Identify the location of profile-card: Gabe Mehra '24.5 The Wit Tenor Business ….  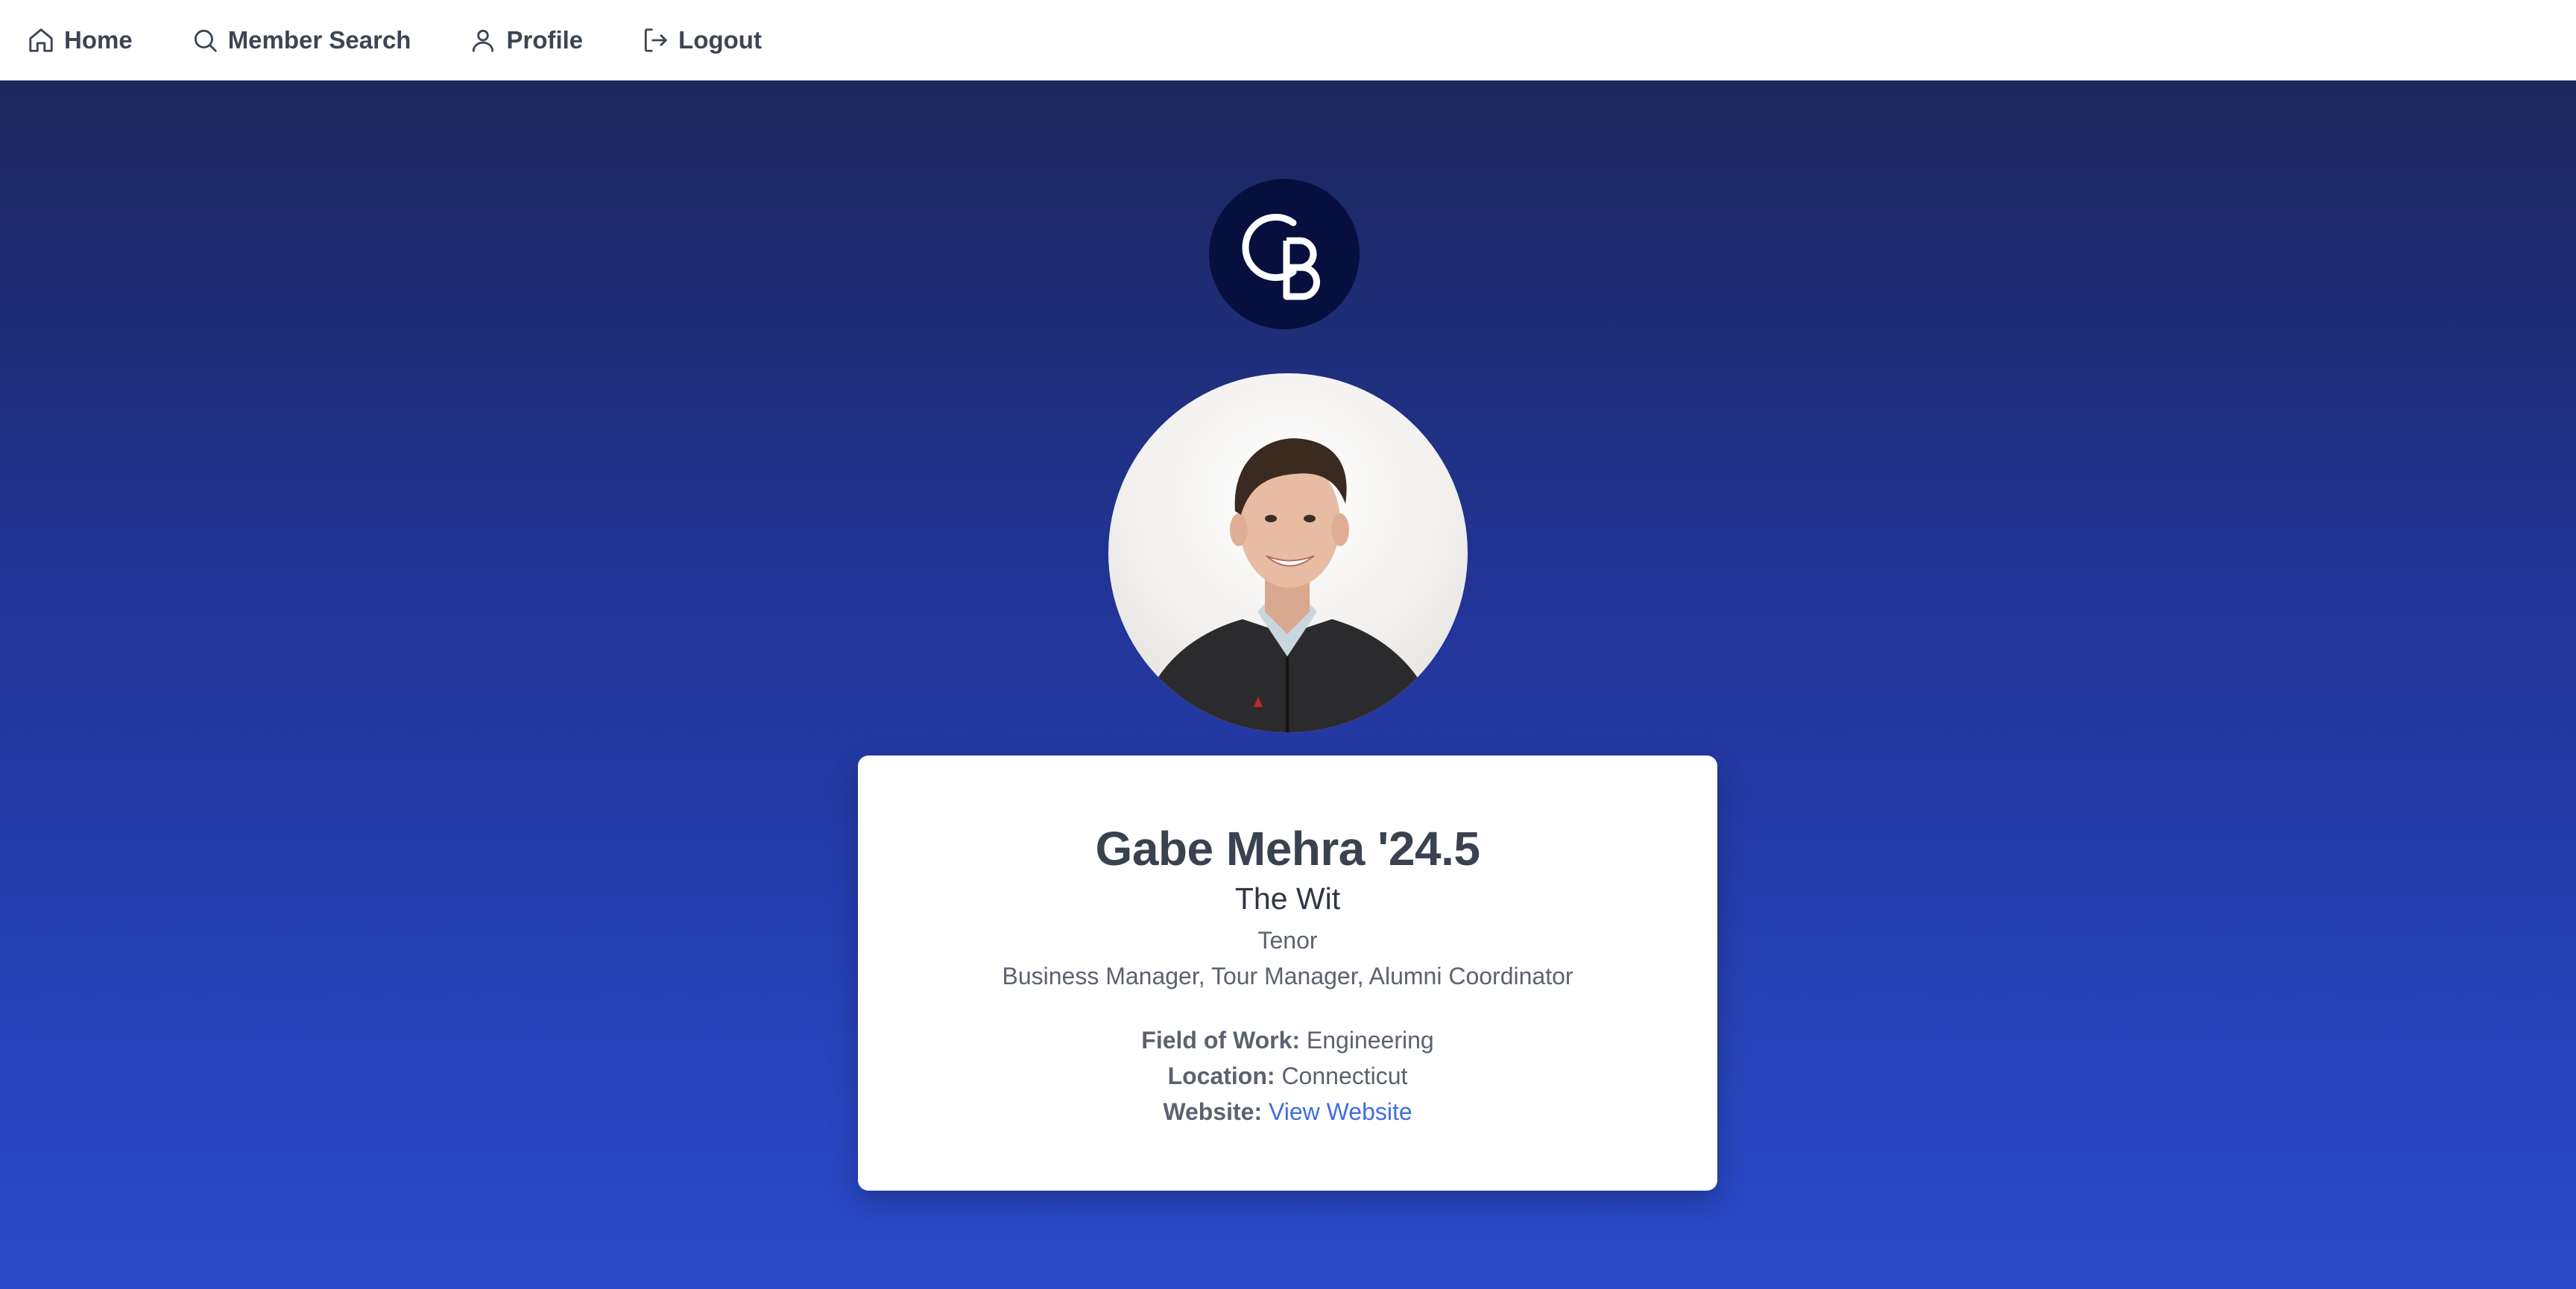
(1287, 973).